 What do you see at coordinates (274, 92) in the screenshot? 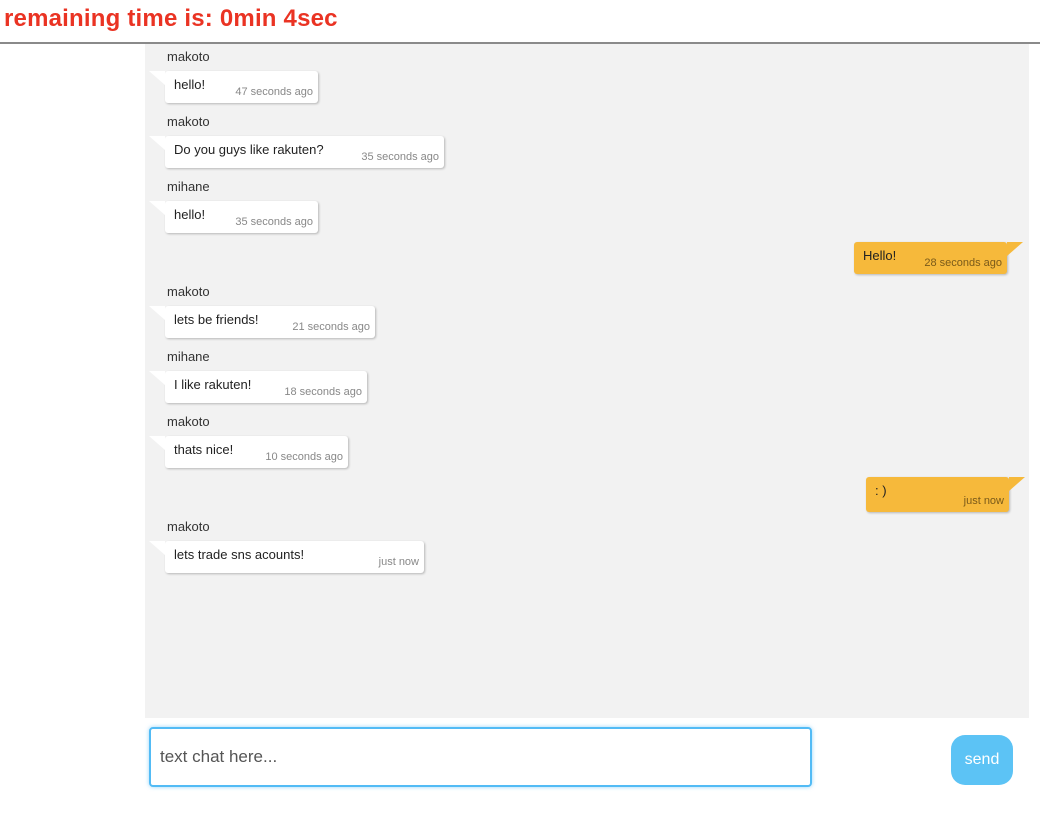
I see `message-time: 47 seconds ago` at bounding box center [274, 92].